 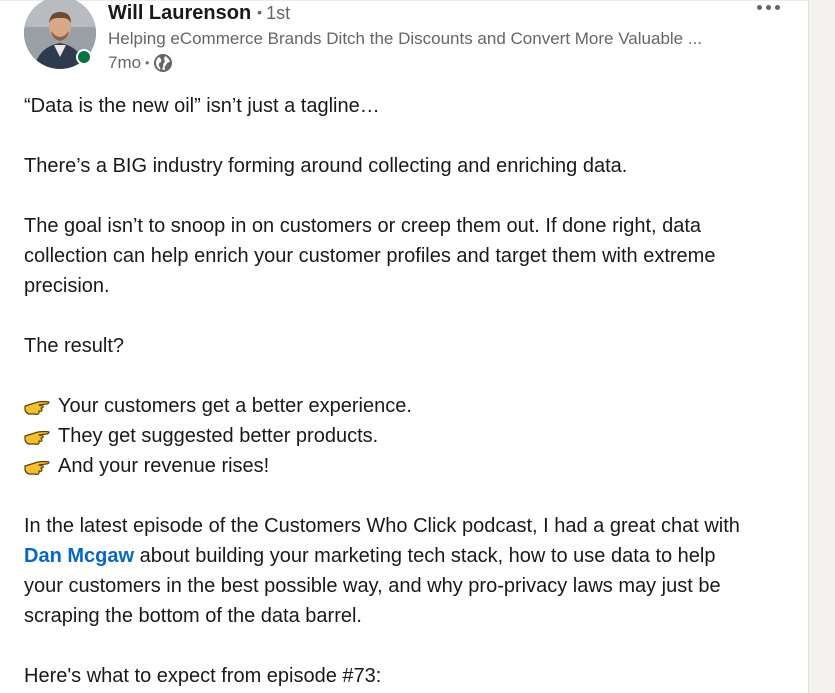 I want to click on author-line: Will Laurenson • 1st, so click(x=199, y=12).